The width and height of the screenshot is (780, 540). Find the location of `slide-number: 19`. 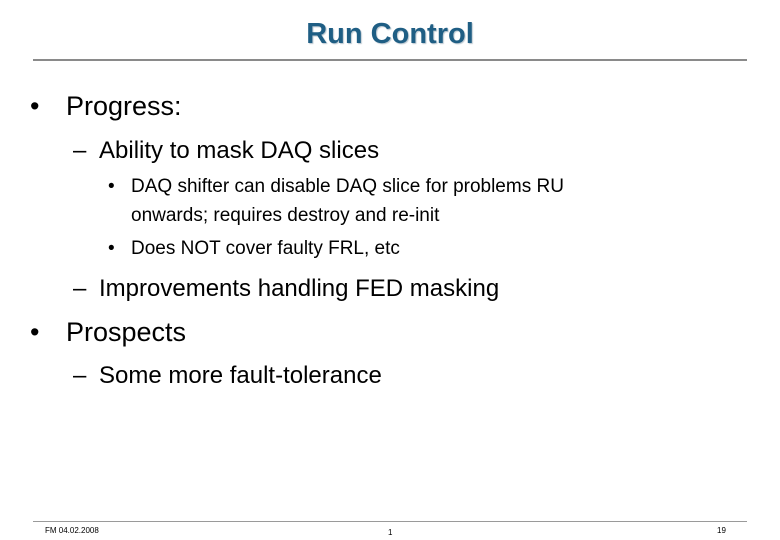

slide-number: 19 is located at coordinates (721, 530).